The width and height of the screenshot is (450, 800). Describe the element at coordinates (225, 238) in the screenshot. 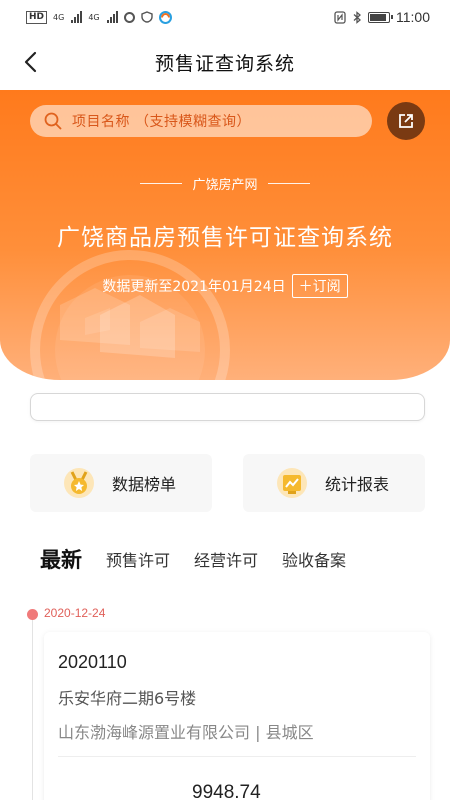

I see `banner-title: 广饶商品房预售许可证查询系统` at that location.